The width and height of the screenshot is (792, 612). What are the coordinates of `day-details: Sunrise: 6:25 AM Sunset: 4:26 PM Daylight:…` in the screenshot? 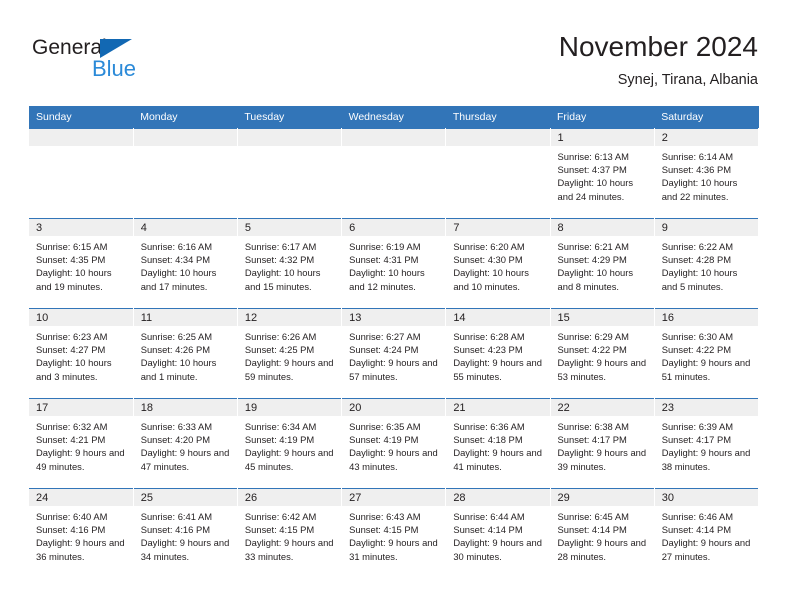 It's located at (185, 354).